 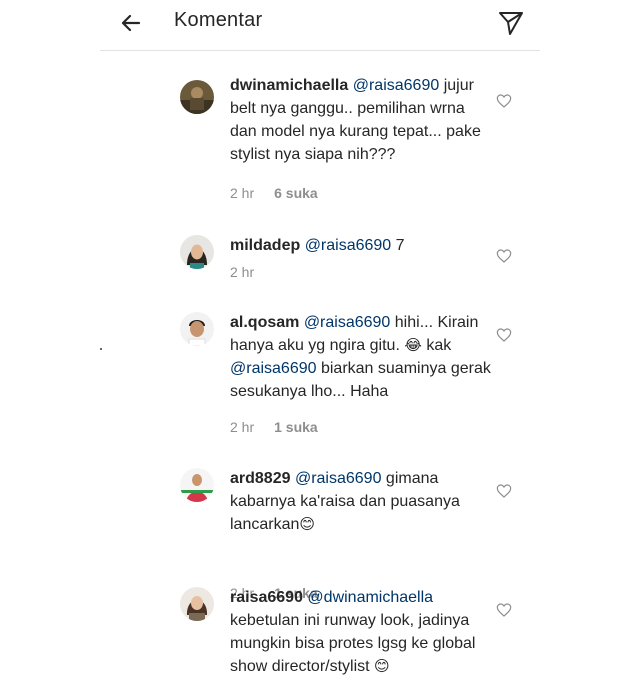 What do you see at coordinates (260, 478) in the screenshot?
I see `comment-username: ard8829` at bounding box center [260, 478].